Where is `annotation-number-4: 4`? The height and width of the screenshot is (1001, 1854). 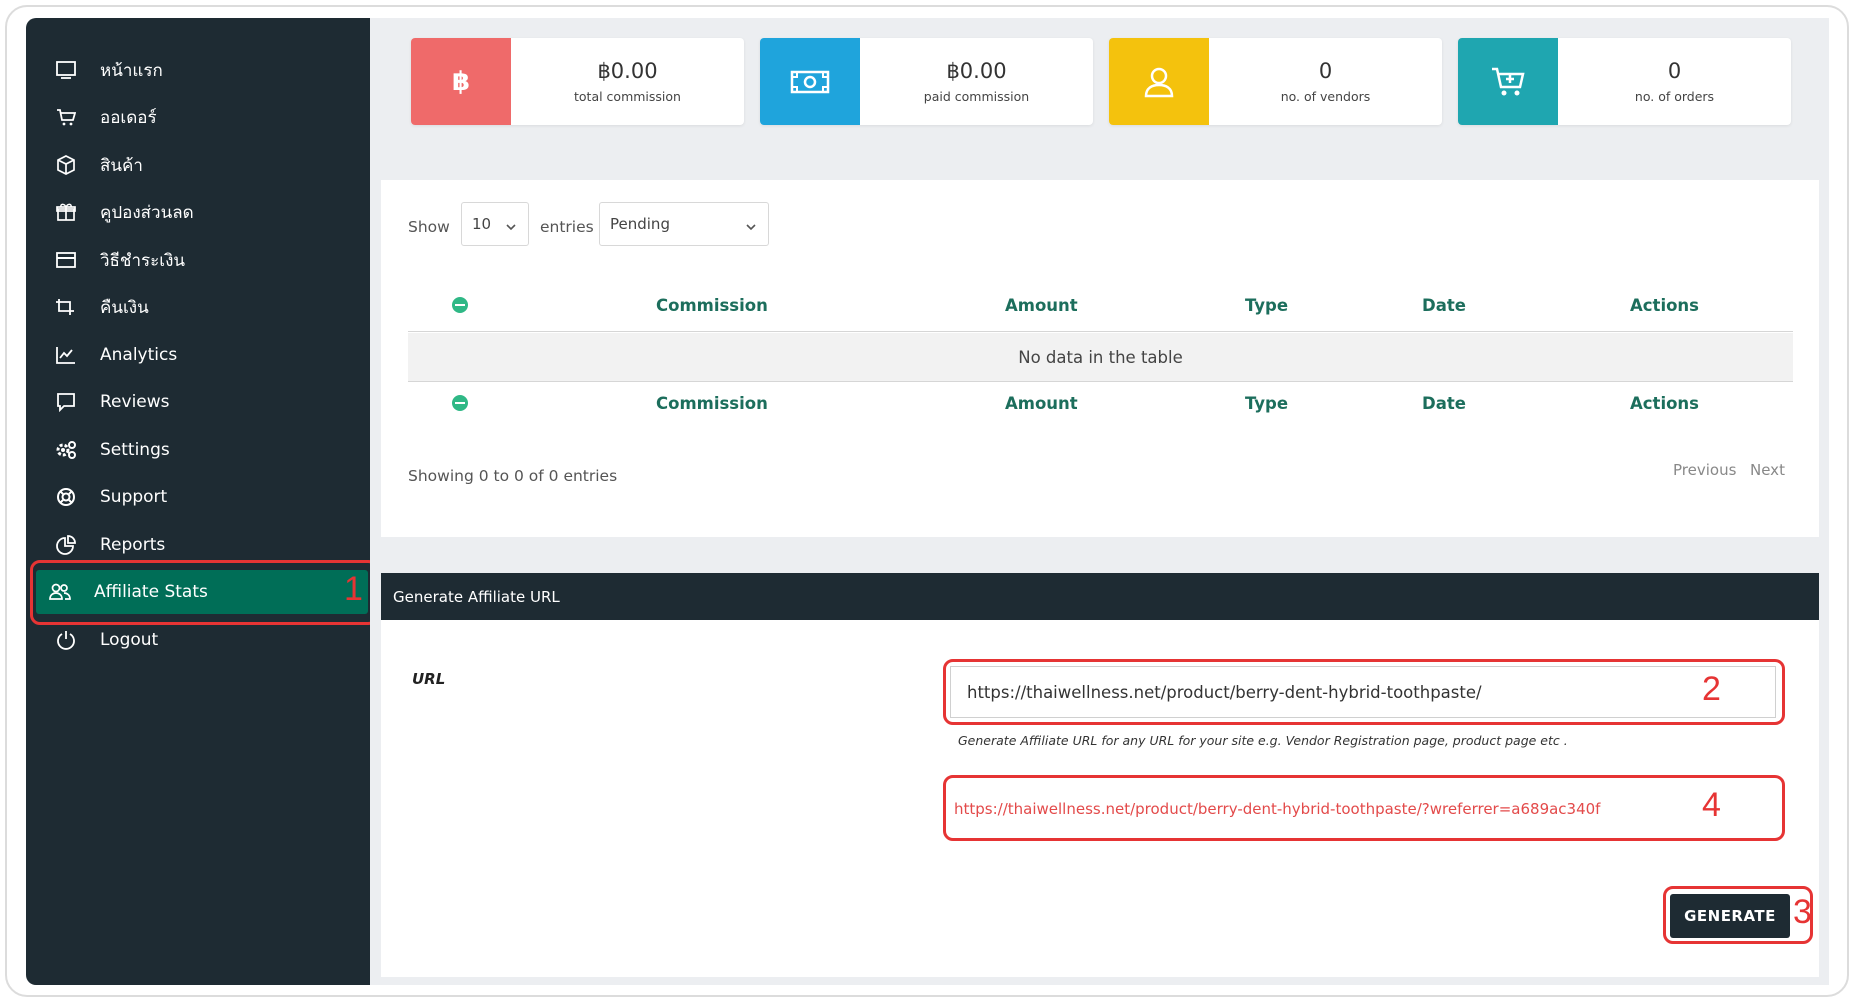
annotation-number-4: 4 is located at coordinates (1711, 805).